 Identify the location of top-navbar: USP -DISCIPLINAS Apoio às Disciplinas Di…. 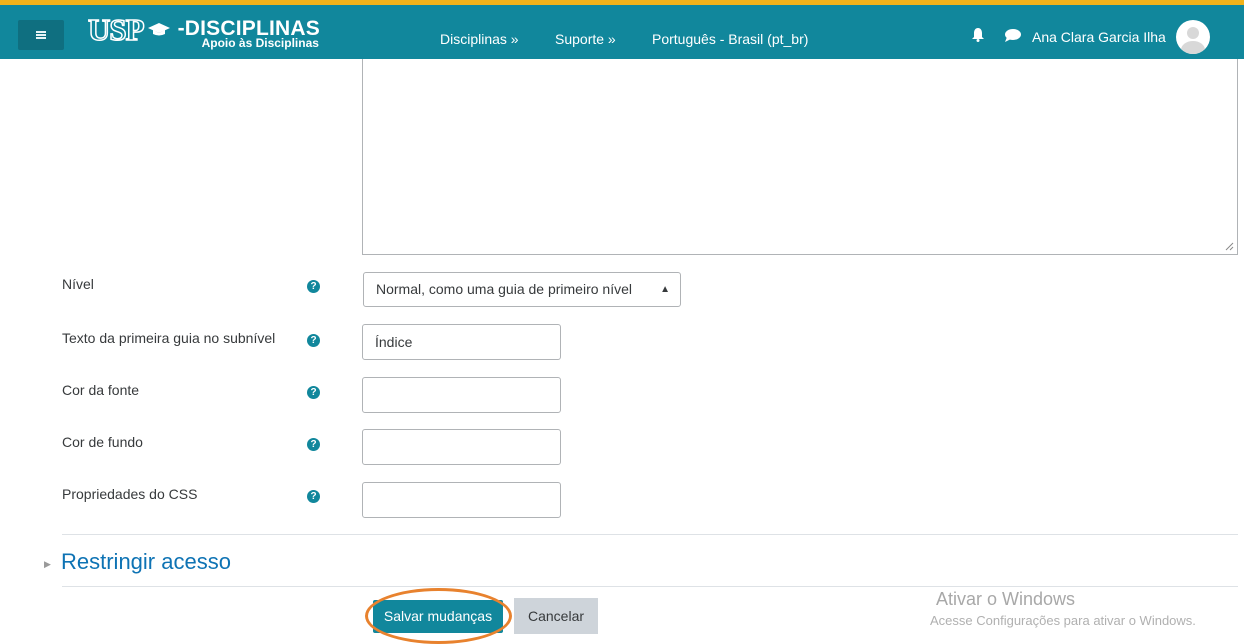
(622, 29).